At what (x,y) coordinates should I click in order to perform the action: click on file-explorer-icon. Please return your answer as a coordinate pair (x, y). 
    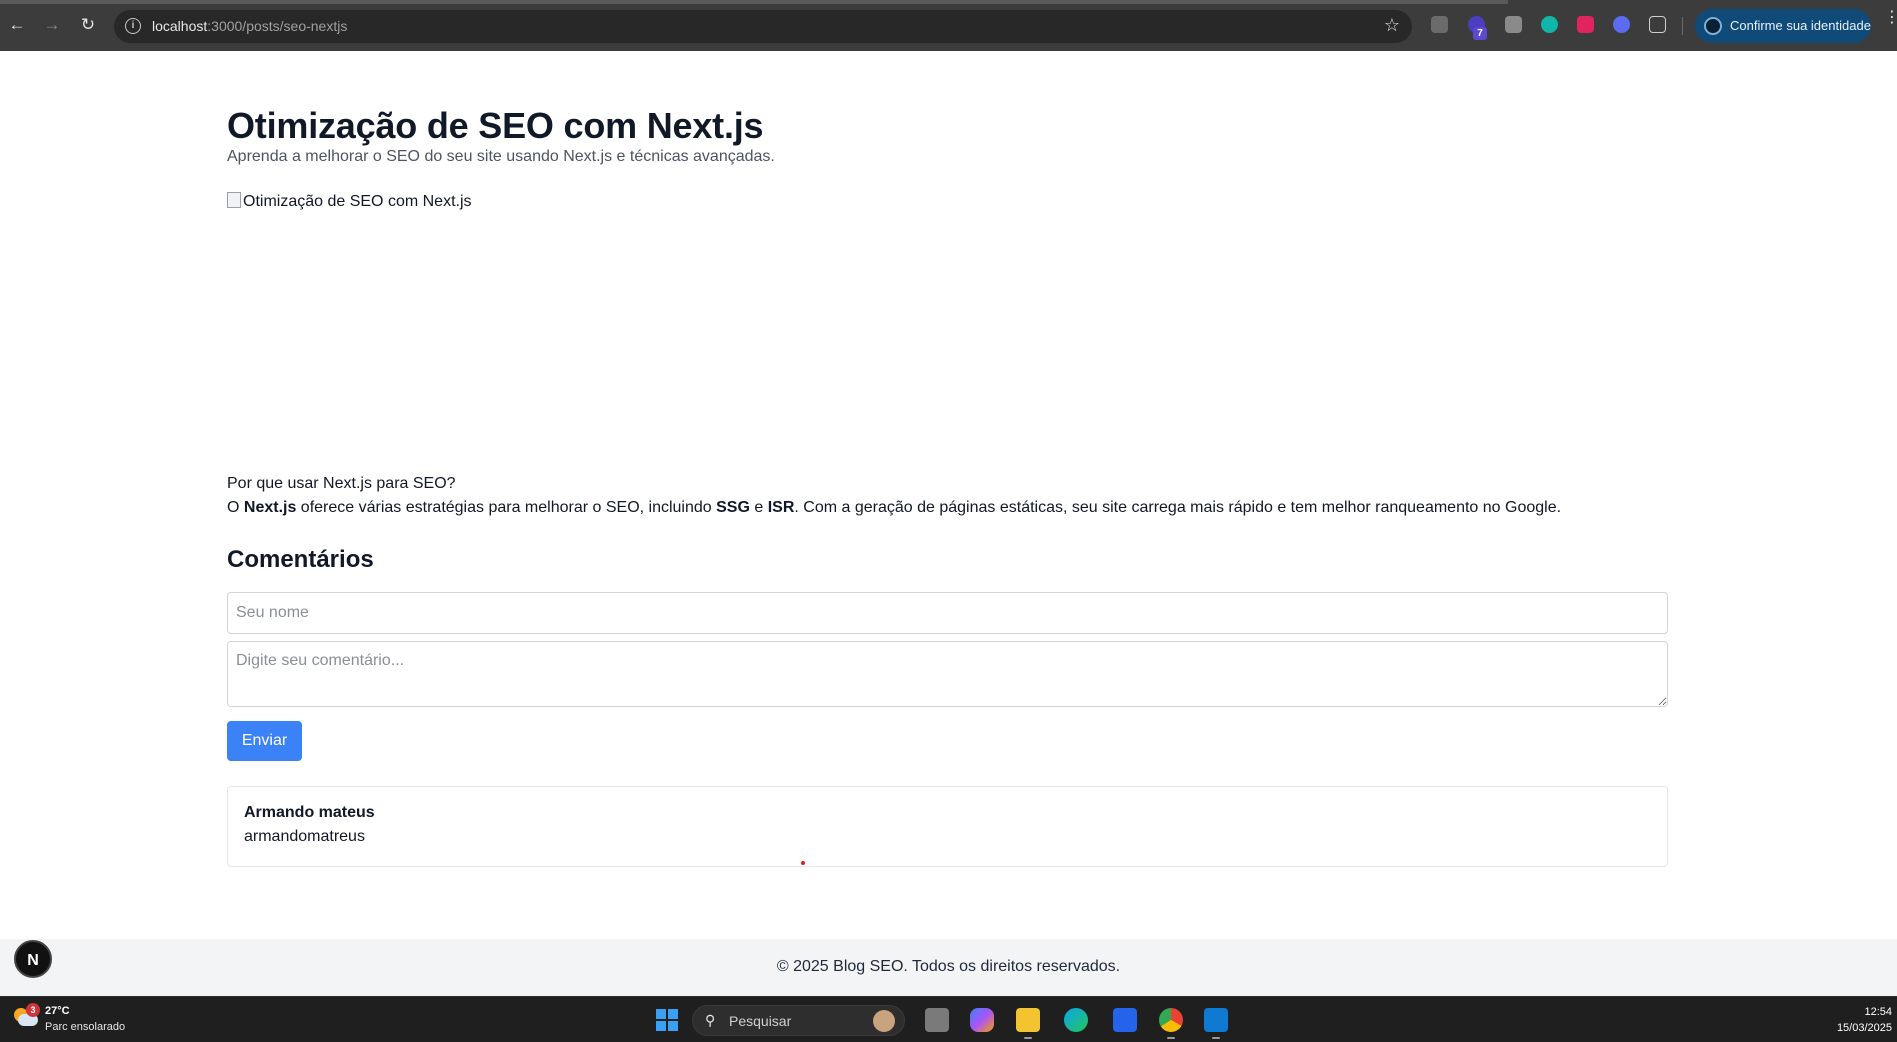
    Looking at the image, I should click on (1028, 1020).